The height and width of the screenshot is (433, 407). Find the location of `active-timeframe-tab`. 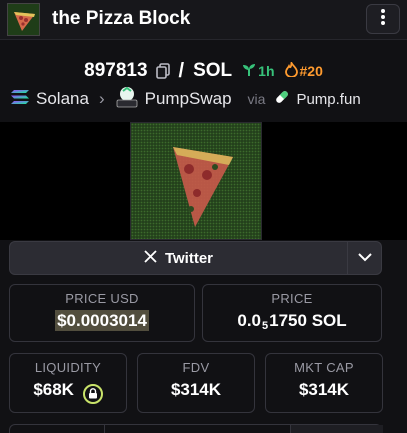

active-timeframe-tab is located at coordinates (337, 429).